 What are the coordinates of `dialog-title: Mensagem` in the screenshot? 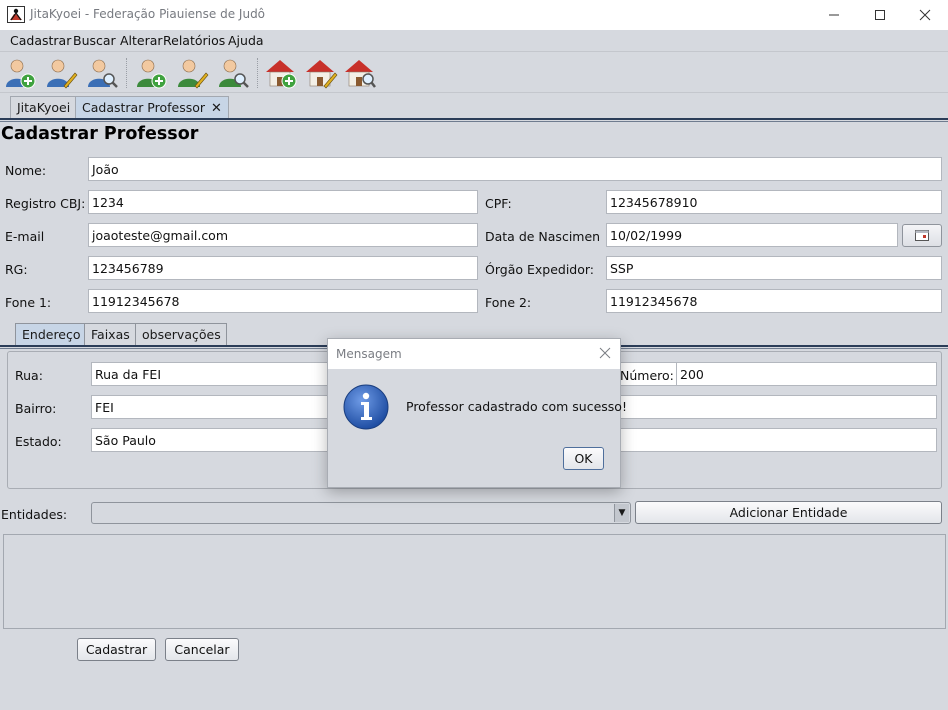 It's located at (369, 354).